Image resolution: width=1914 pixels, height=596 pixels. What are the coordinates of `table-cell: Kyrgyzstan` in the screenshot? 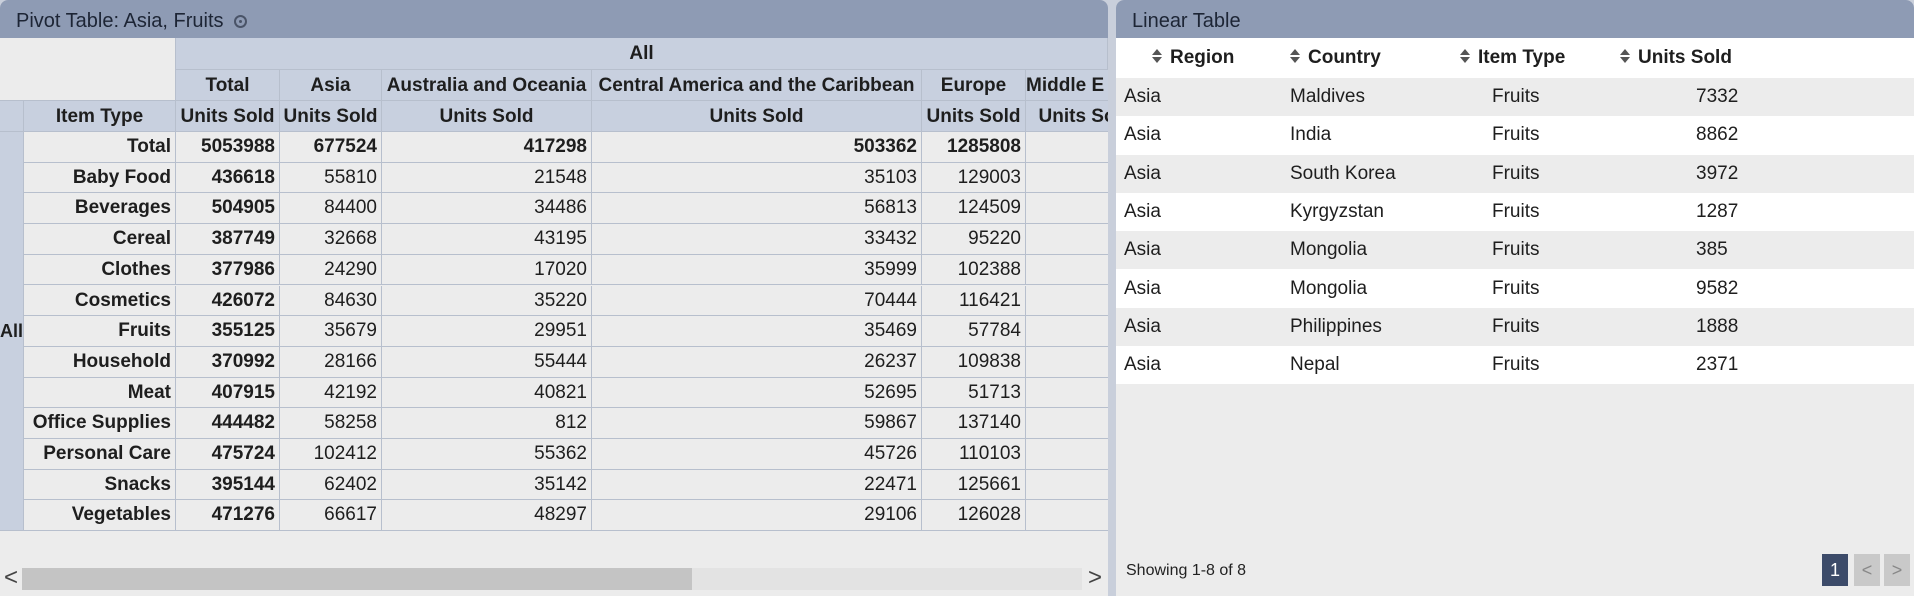 It's located at (1337, 211).